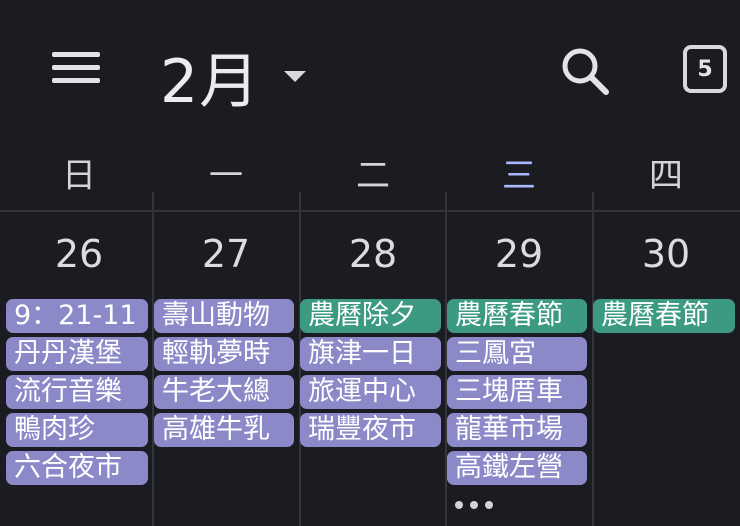 Image resolution: width=740 pixels, height=526 pixels. What do you see at coordinates (666, 254) in the screenshot?
I see `date-number: 30` at bounding box center [666, 254].